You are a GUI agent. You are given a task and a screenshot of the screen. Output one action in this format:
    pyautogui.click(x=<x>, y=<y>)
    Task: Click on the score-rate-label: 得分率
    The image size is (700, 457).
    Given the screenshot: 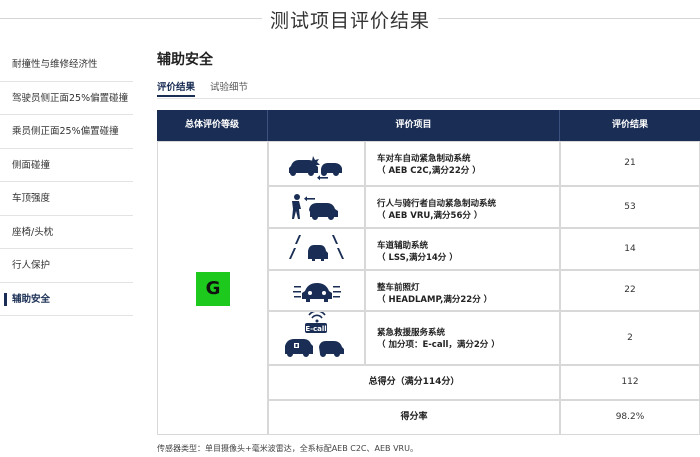 What is the action you would take?
    pyautogui.click(x=414, y=417)
    